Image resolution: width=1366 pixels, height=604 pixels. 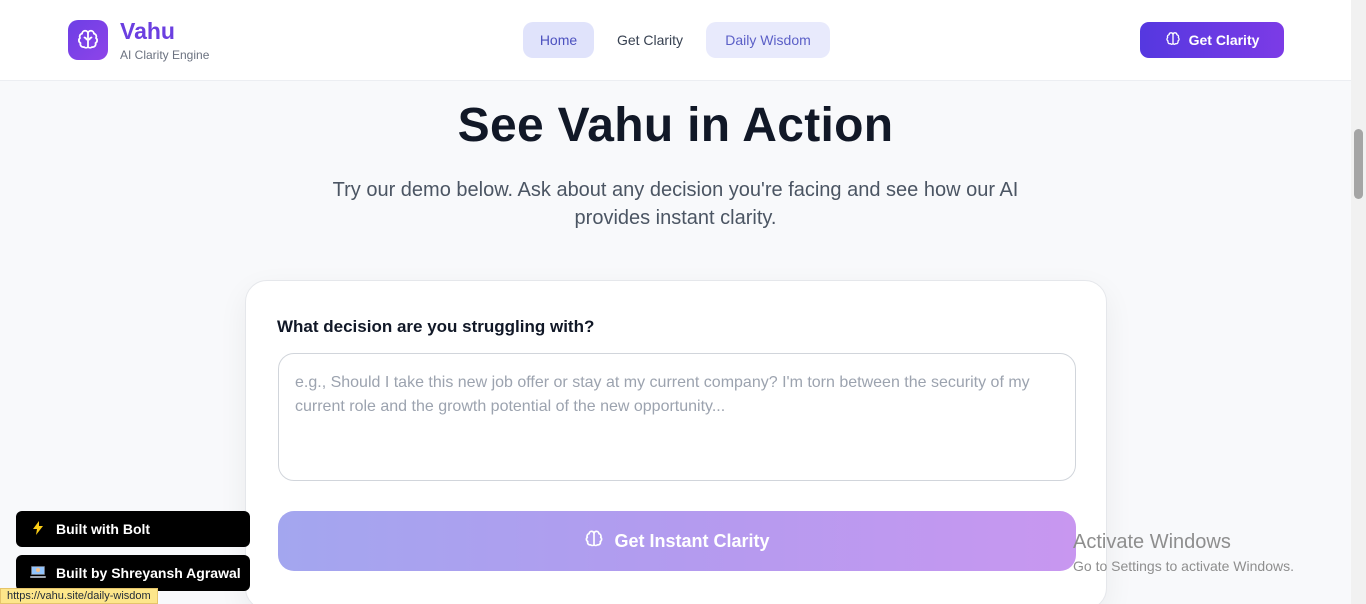 I want to click on hero-title: See Vahu in Action, so click(x=675, y=125).